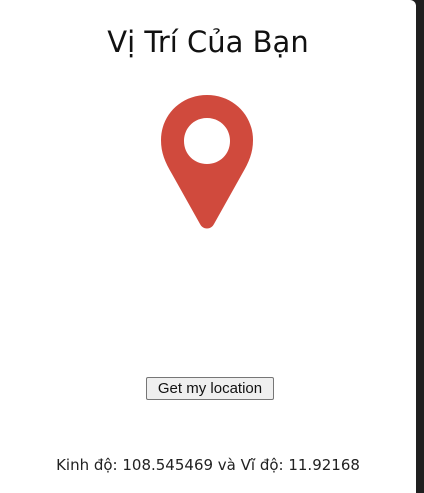  I want to click on coordinates-text: Kinh độ: 108.545469 và Vĩ độ: 11.92168, so click(208, 465).